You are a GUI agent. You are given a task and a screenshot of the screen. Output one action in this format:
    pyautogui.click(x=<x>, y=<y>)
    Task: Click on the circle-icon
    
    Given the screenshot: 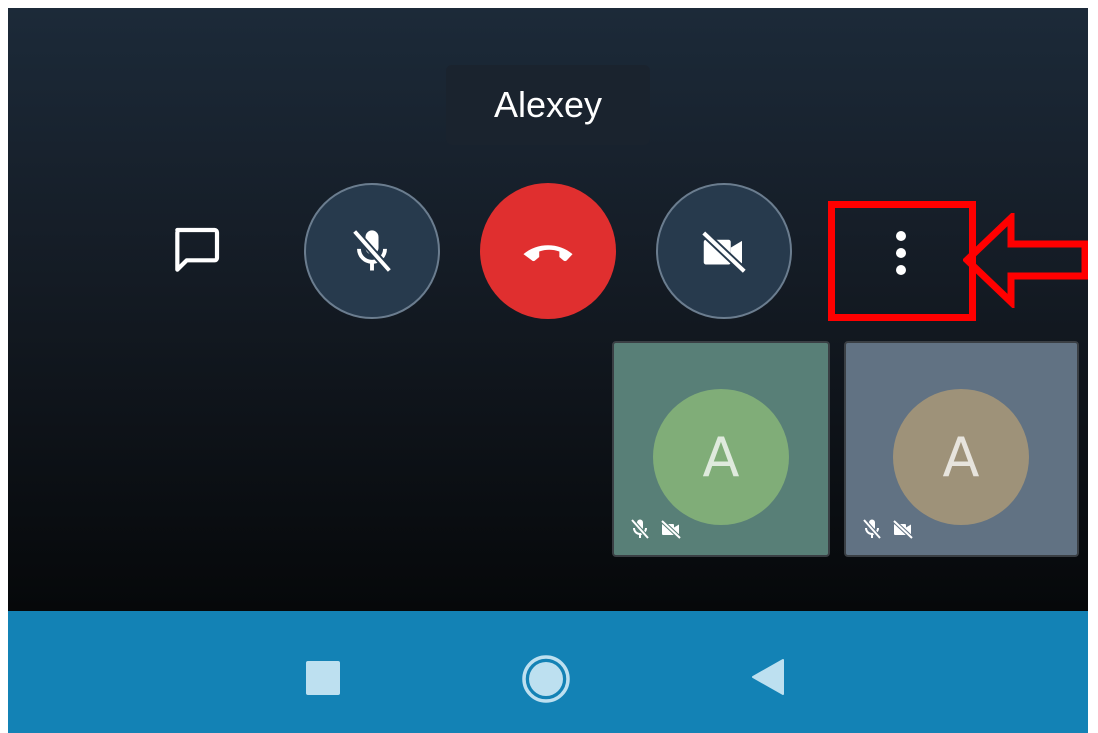 What is the action you would take?
    pyautogui.click(x=546, y=679)
    